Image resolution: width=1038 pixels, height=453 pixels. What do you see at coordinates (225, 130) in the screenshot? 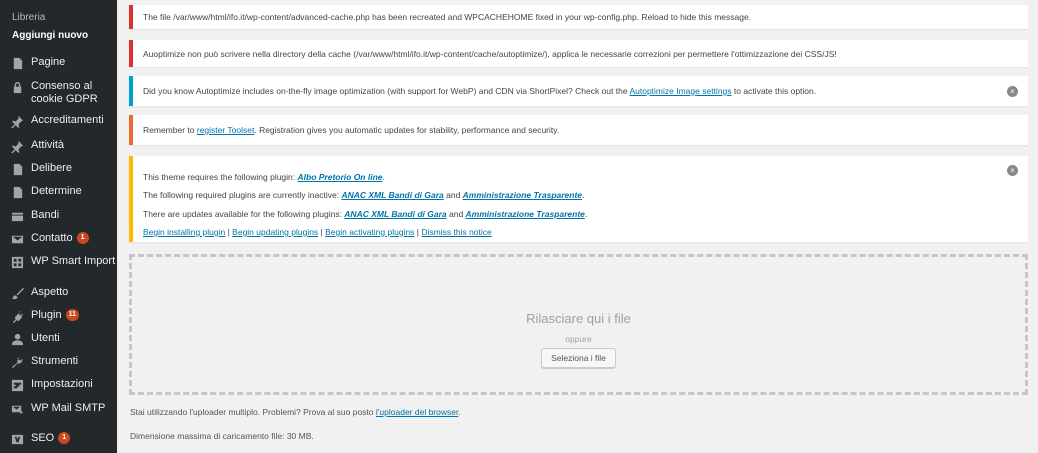
I see `register-toolset-link: register Toolset` at bounding box center [225, 130].